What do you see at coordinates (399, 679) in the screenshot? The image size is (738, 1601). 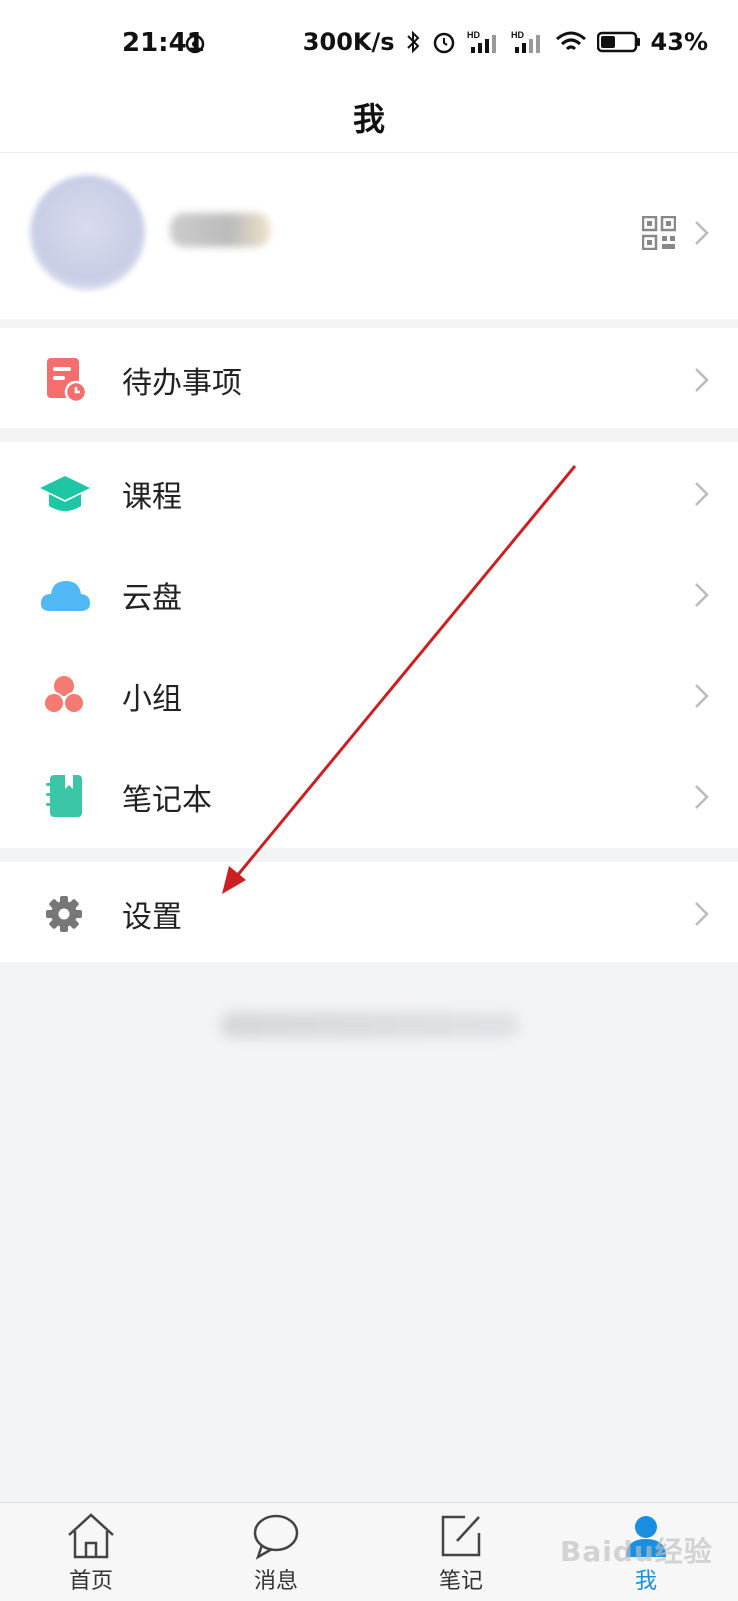 I see `annotation-arrow` at bounding box center [399, 679].